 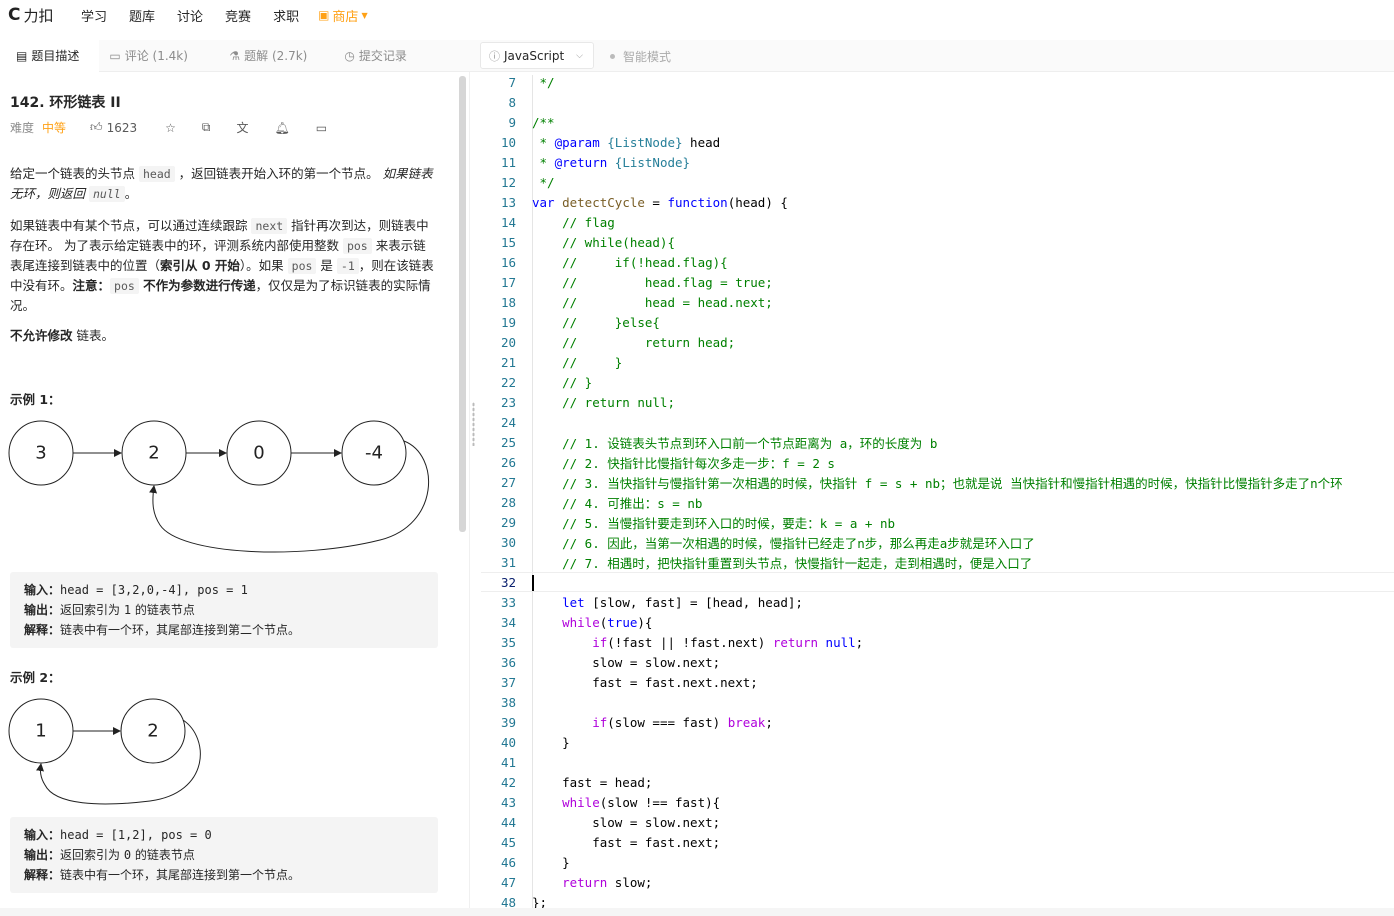 What do you see at coordinates (600, 642) in the screenshot?
I see `code-token: if` at bounding box center [600, 642].